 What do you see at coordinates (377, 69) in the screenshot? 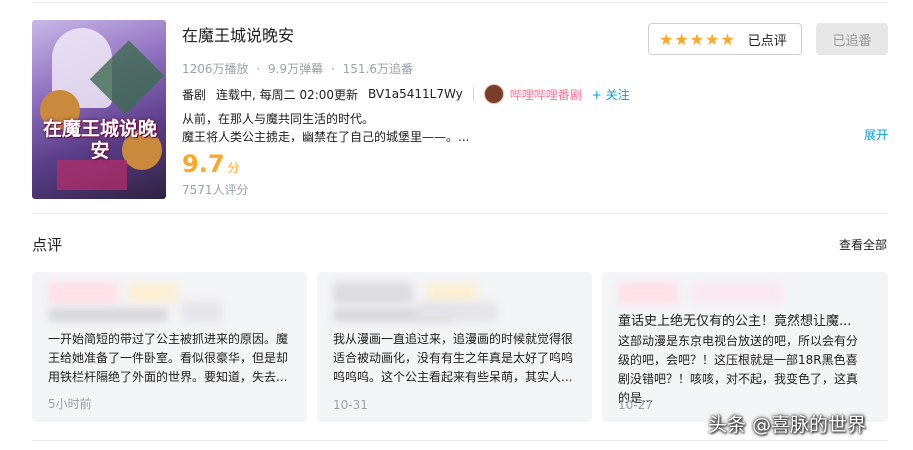
I see `follow-count: 151.6万追番` at bounding box center [377, 69].